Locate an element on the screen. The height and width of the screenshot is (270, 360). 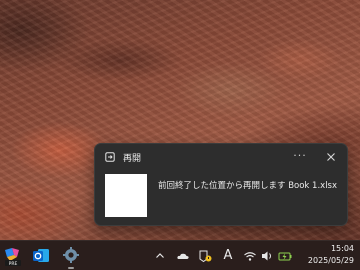
clock-time: 15:04 is located at coordinates (342, 248).